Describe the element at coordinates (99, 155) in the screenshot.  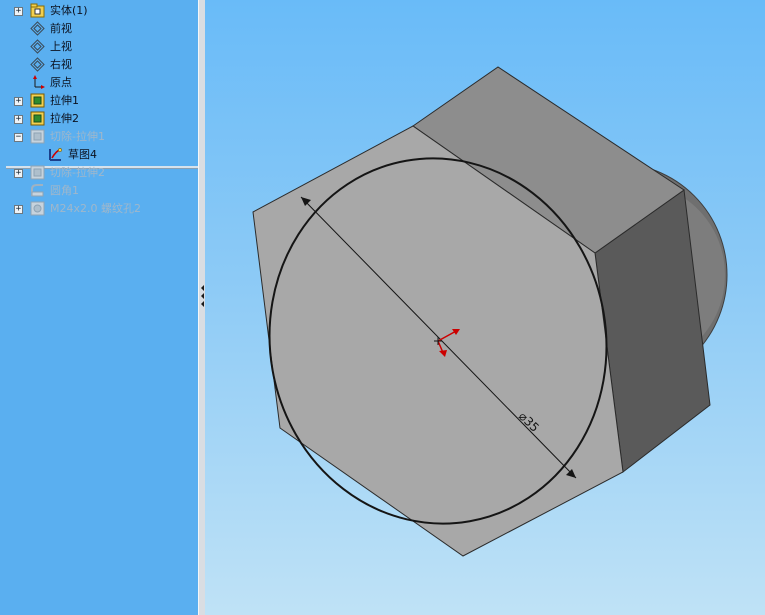
I see `tree-item-sketch4: 草图4` at that location.